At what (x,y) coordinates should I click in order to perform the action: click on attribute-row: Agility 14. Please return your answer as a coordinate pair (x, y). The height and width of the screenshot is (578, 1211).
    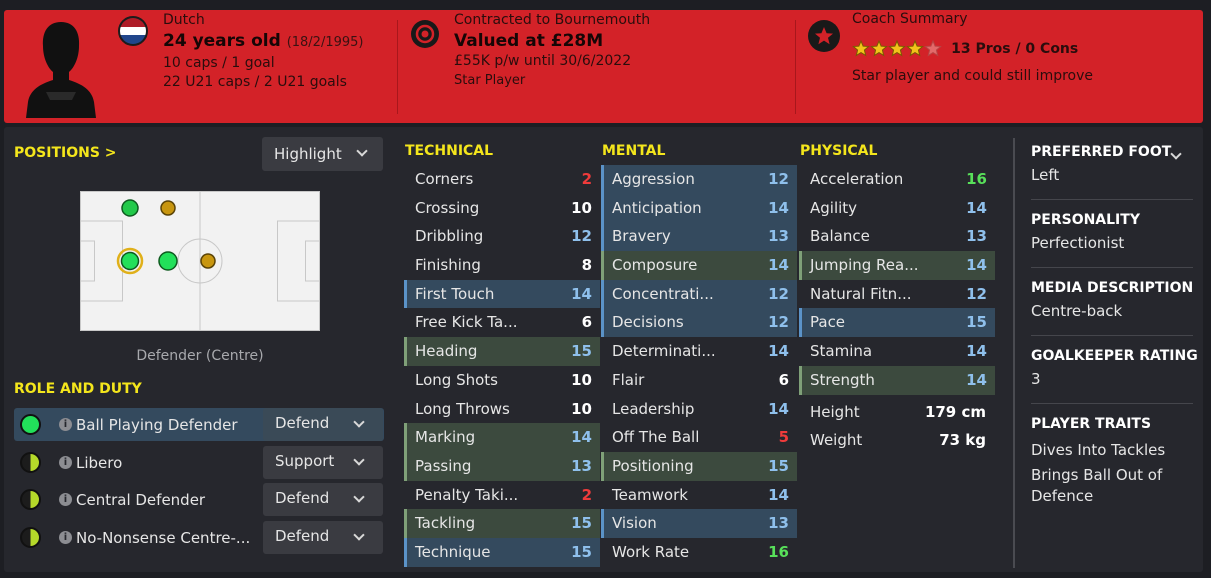
    Looking at the image, I should click on (897, 208).